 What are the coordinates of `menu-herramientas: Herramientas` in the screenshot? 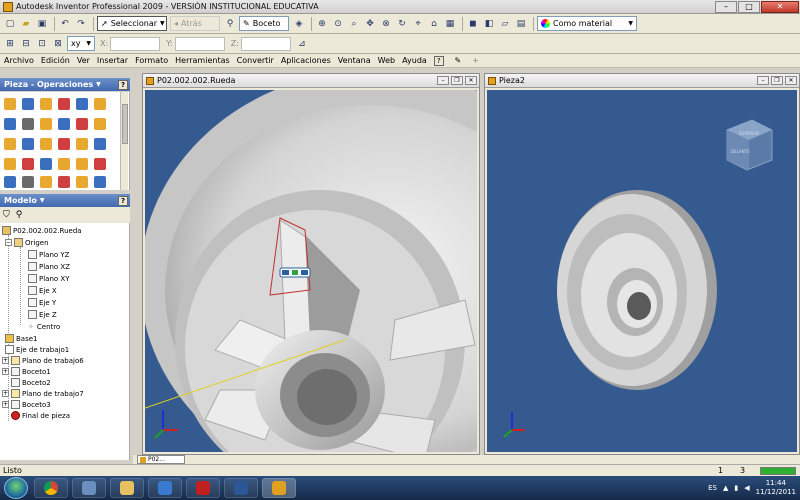 It's located at (202, 60).